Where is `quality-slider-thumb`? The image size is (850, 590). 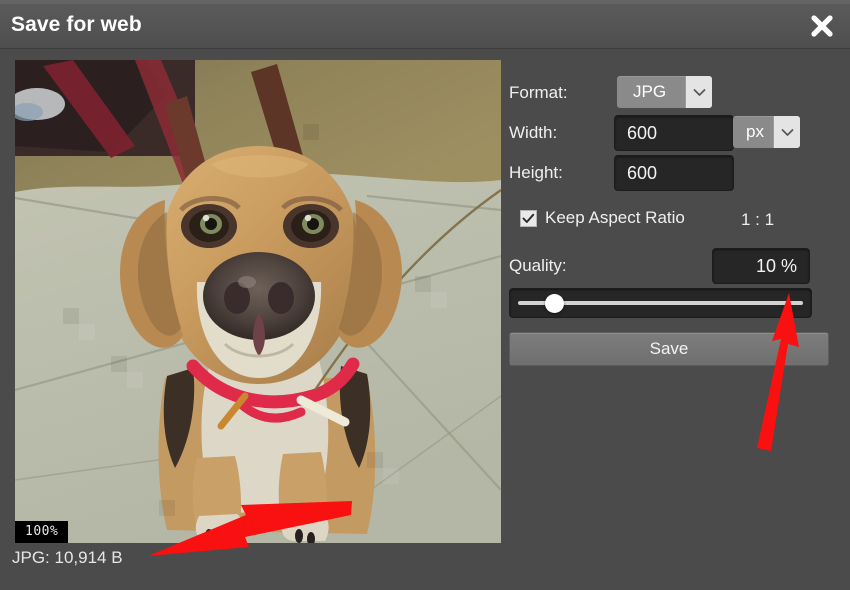
quality-slider-thumb is located at coordinates (554, 303).